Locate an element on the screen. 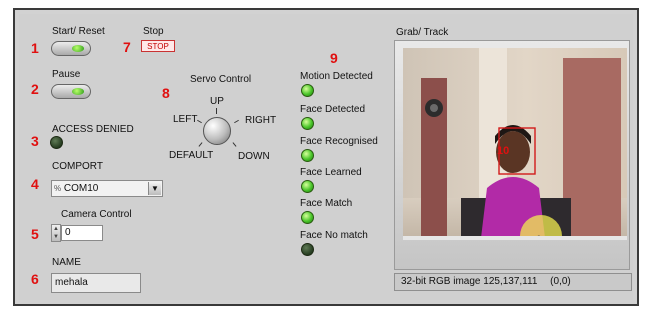 The image size is (649, 314). servo-control-label: Servo Control is located at coordinates (221, 79).